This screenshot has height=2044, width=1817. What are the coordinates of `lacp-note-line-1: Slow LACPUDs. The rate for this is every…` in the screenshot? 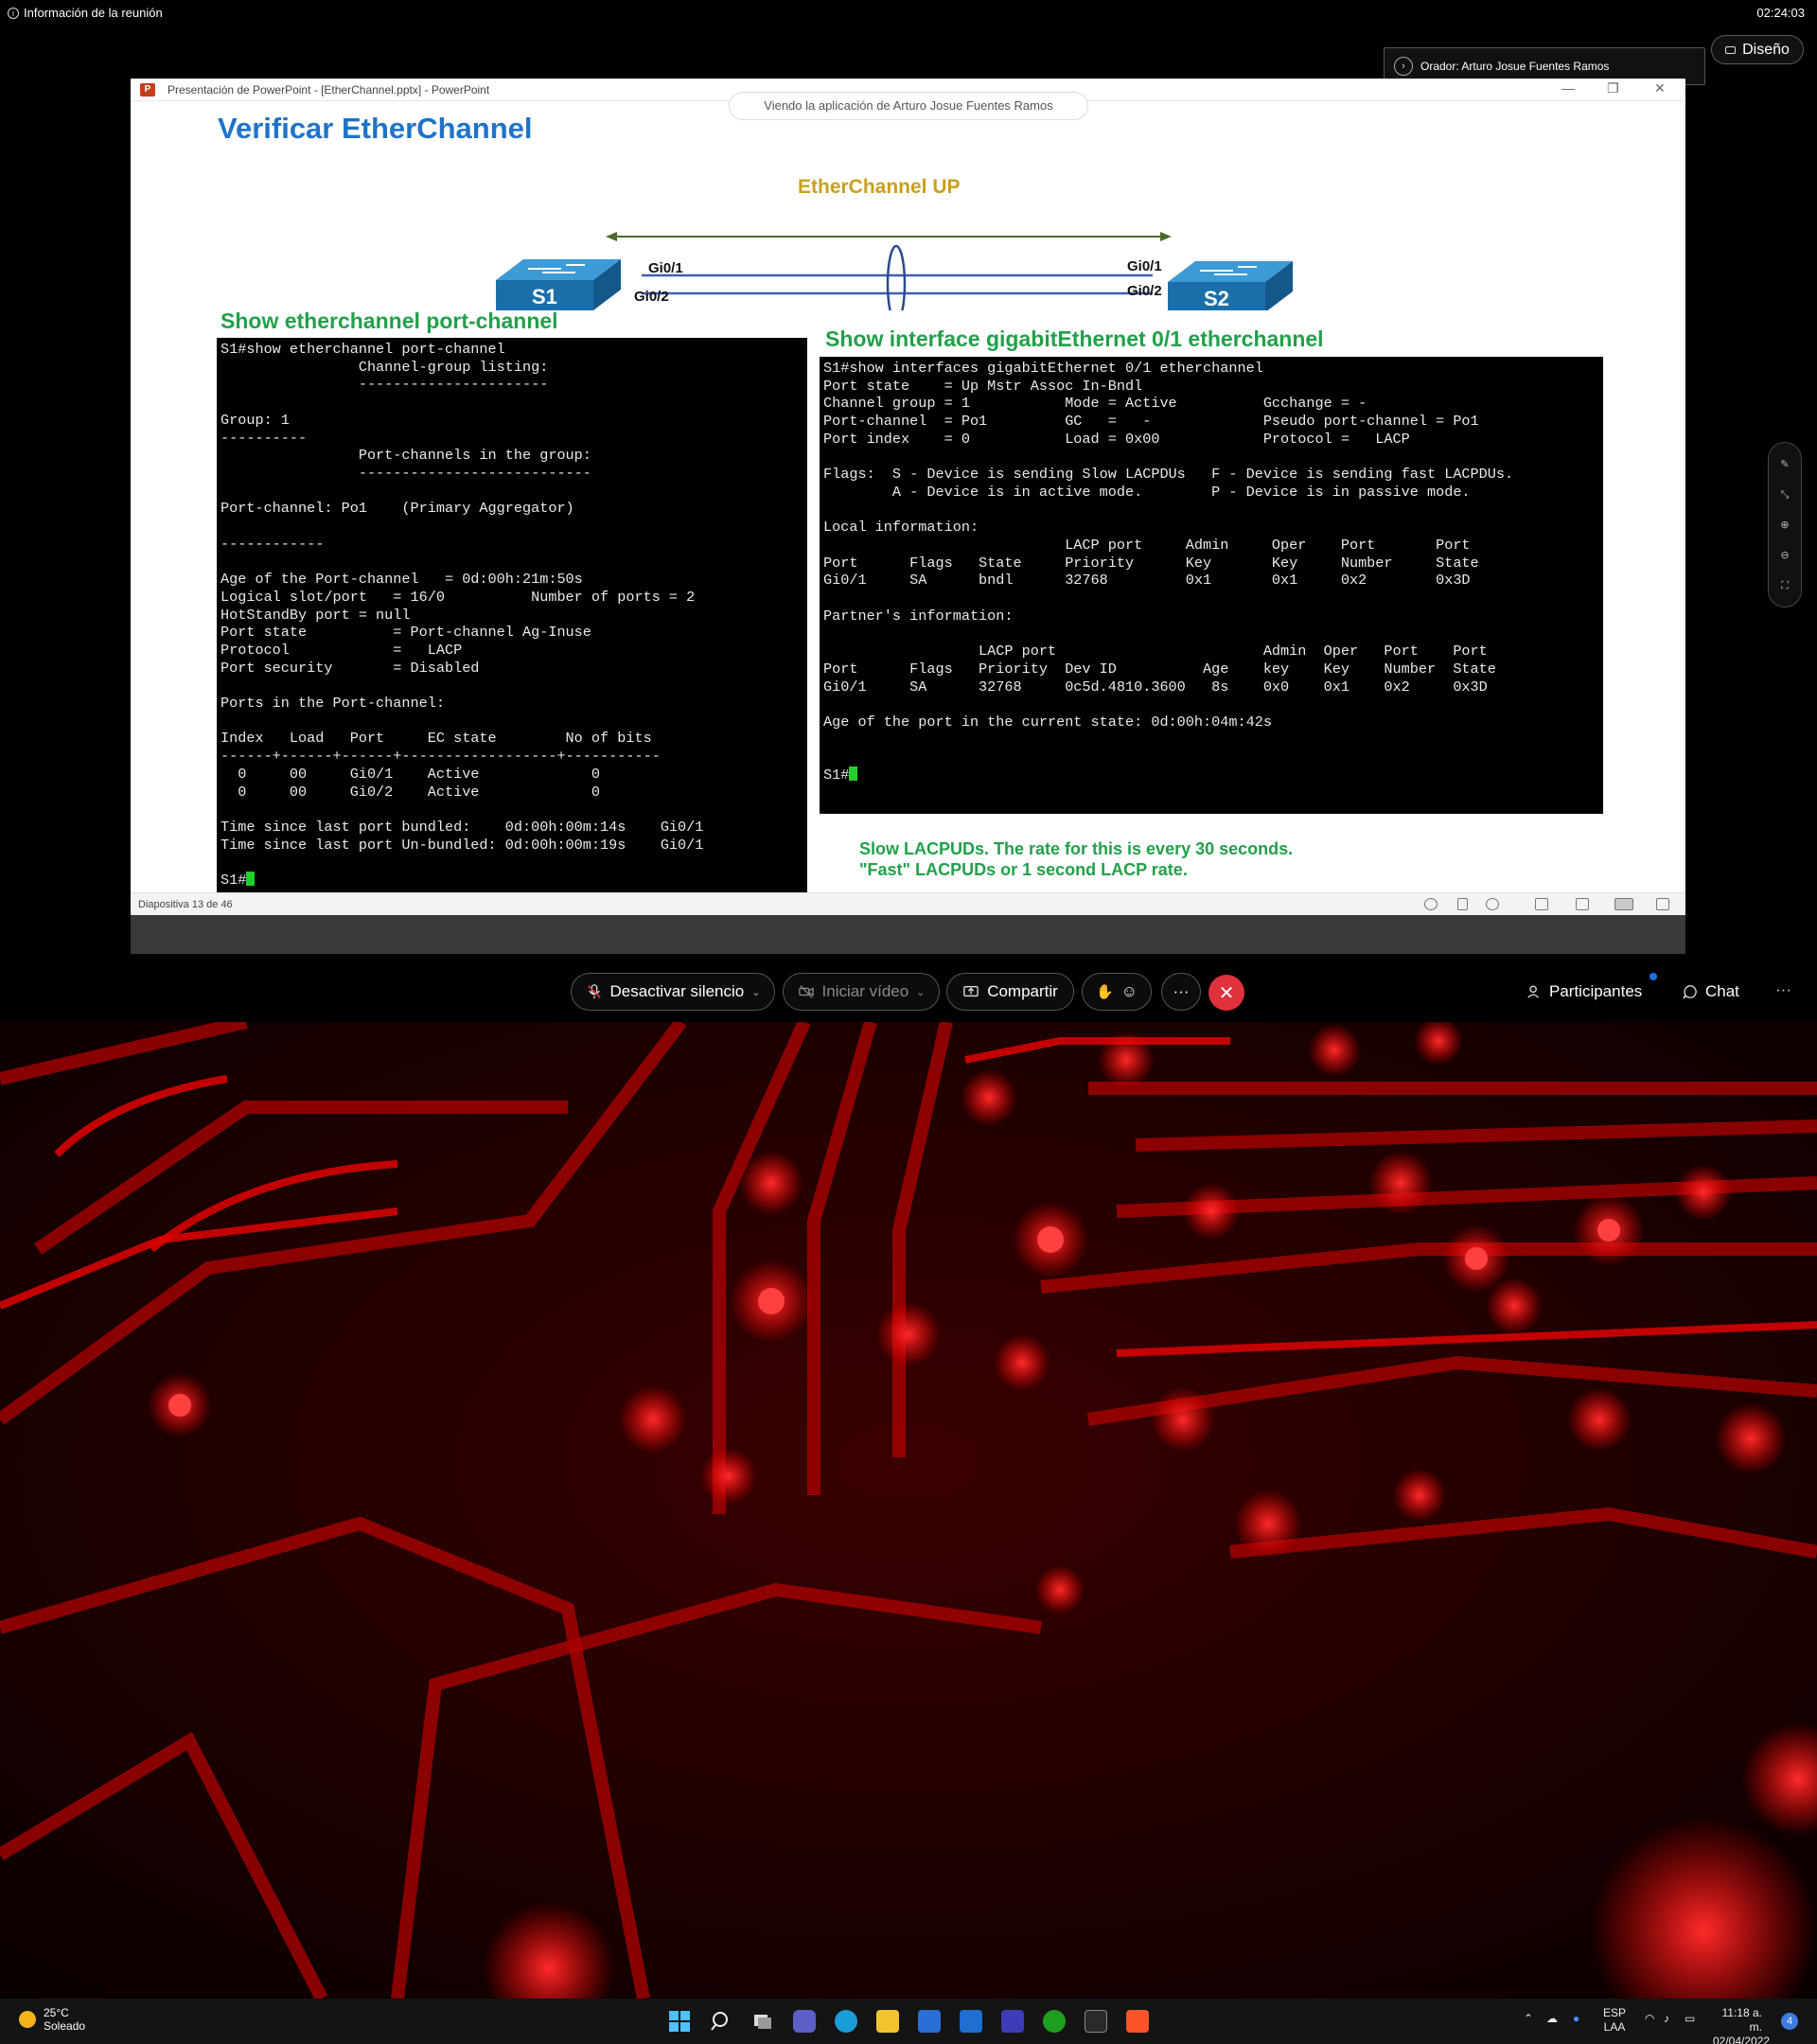 It's located at (1076, 848).